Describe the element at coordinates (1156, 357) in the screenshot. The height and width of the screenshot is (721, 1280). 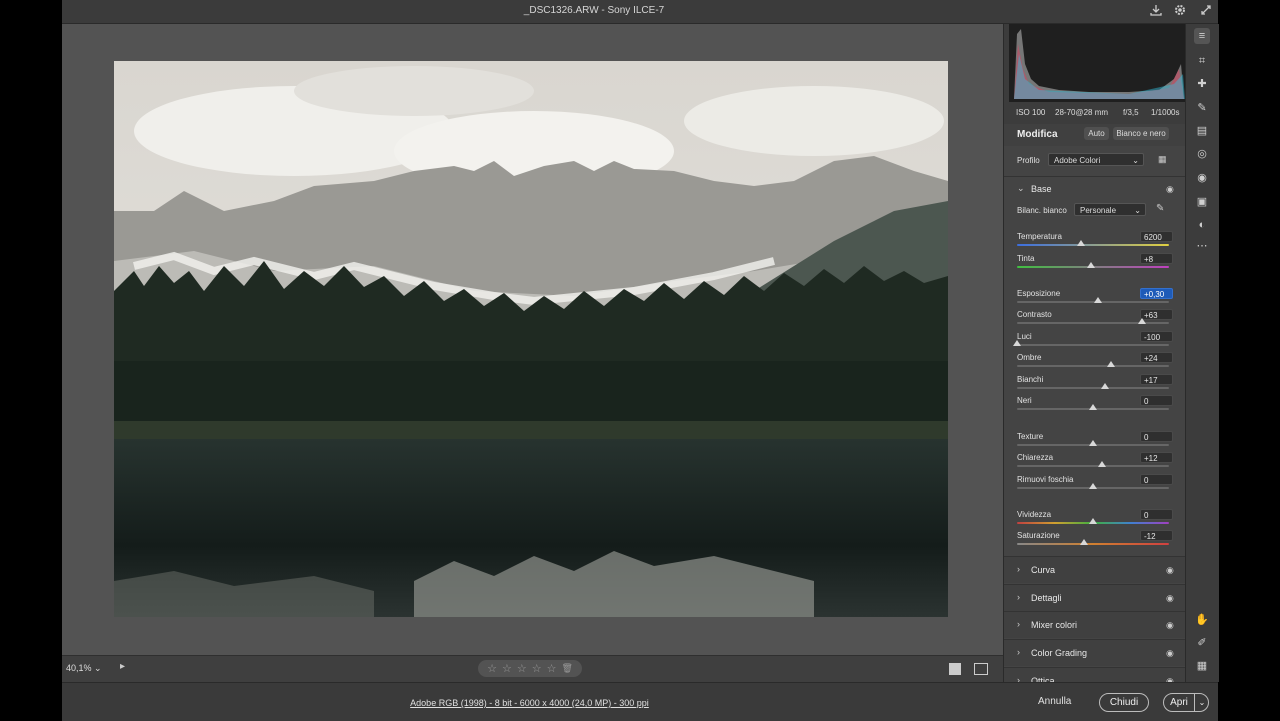
I see `slider-value-field: +24` at that location.